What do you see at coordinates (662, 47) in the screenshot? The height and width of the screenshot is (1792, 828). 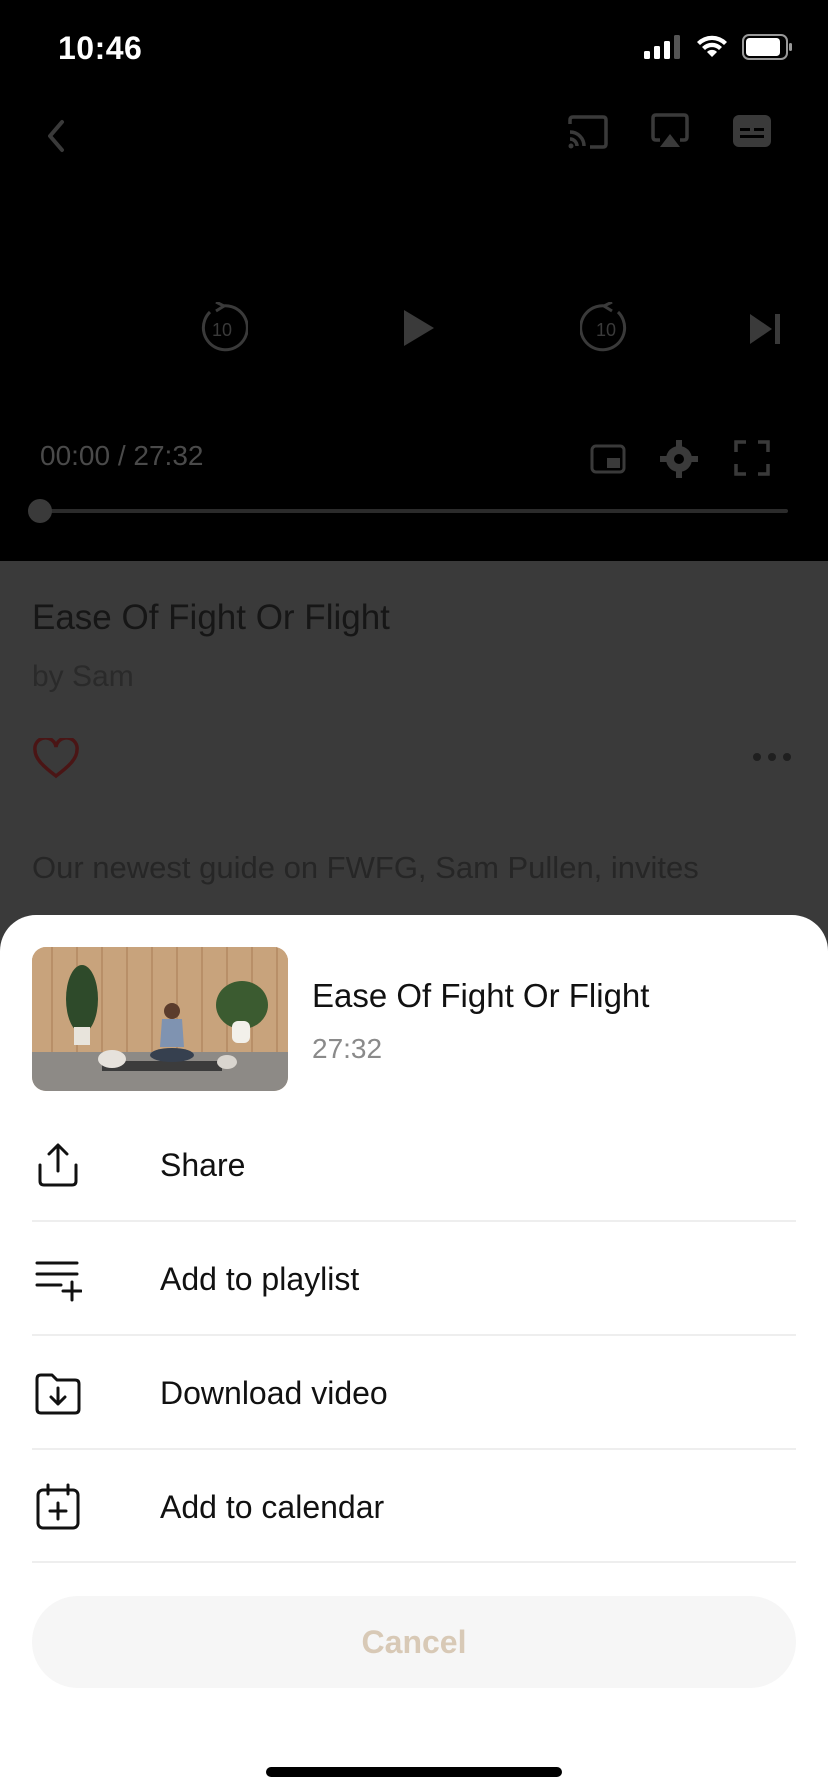 I see `signal-icon` at bounding box center [662, 47].